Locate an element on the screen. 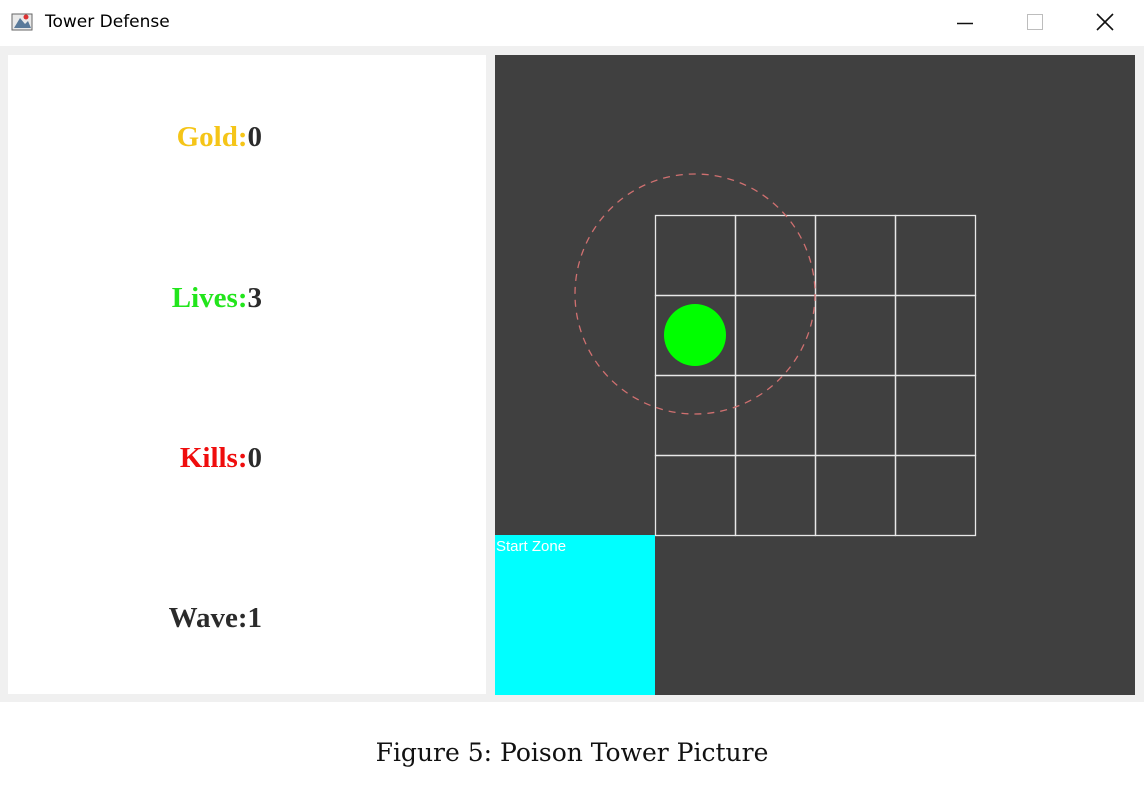 The image size is (1144, 805). wave-stat: Wave:1 is located at coordinates (215, 618).